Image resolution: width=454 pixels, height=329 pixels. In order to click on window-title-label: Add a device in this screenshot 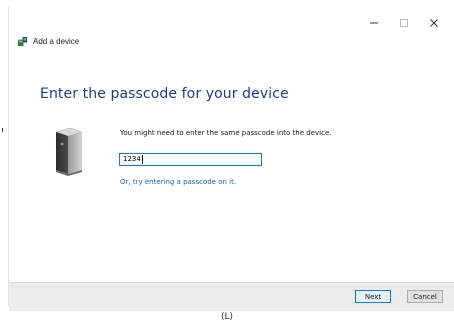, I will do `click(56, 41)`.